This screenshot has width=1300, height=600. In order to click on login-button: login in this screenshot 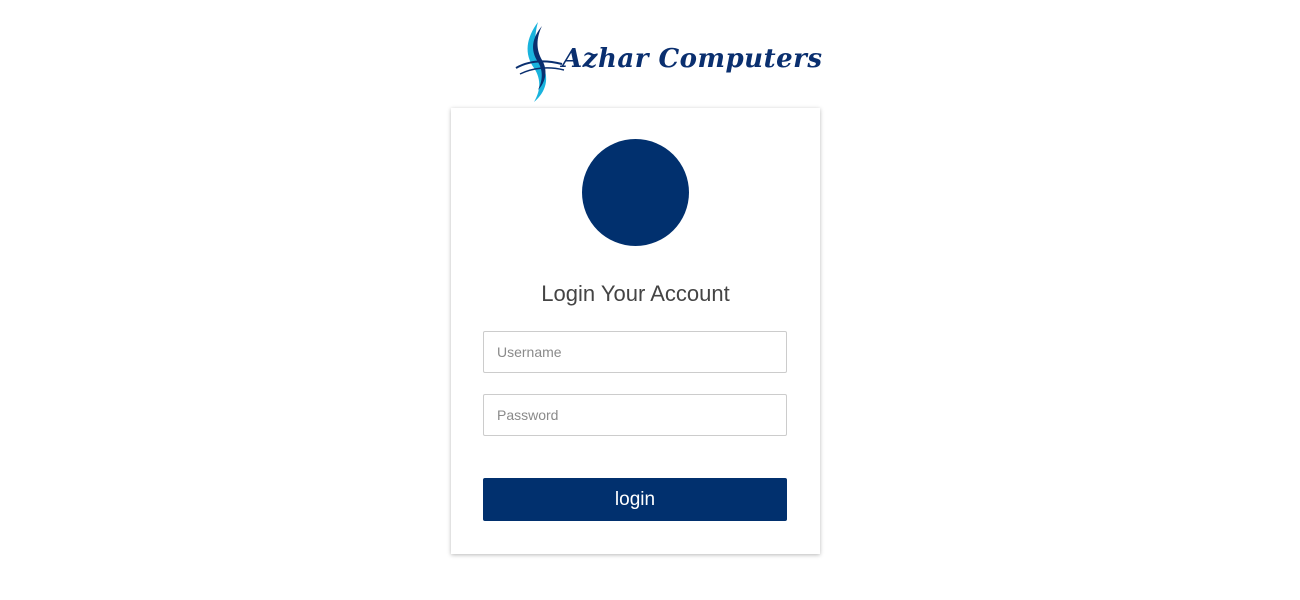, I will do `click(635, 499)`.